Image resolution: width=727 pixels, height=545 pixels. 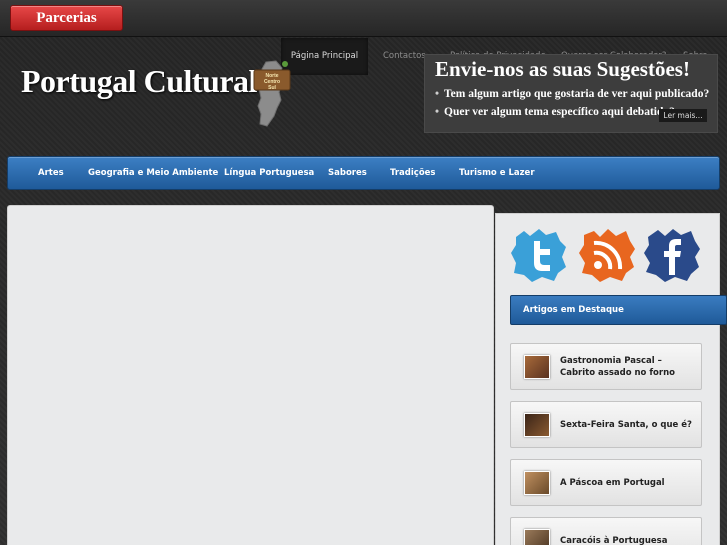 I want to click on category-tourism: Turismo e Lazer, so click(x=497, y=173).